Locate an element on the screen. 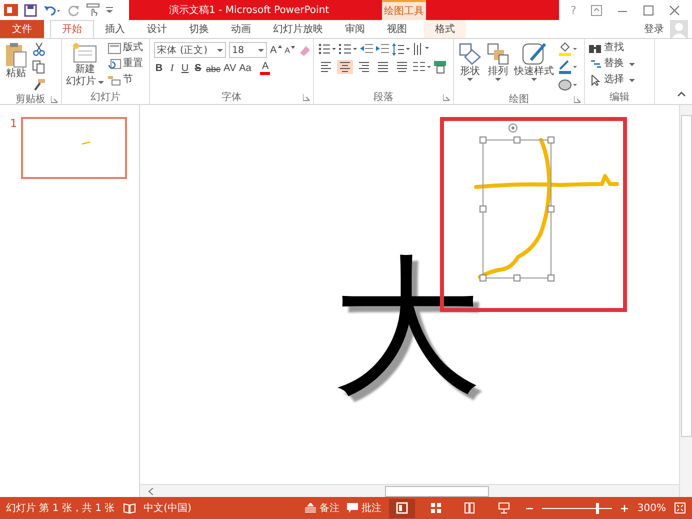  vertical-scrollbar is located at coordinates (685, 301).